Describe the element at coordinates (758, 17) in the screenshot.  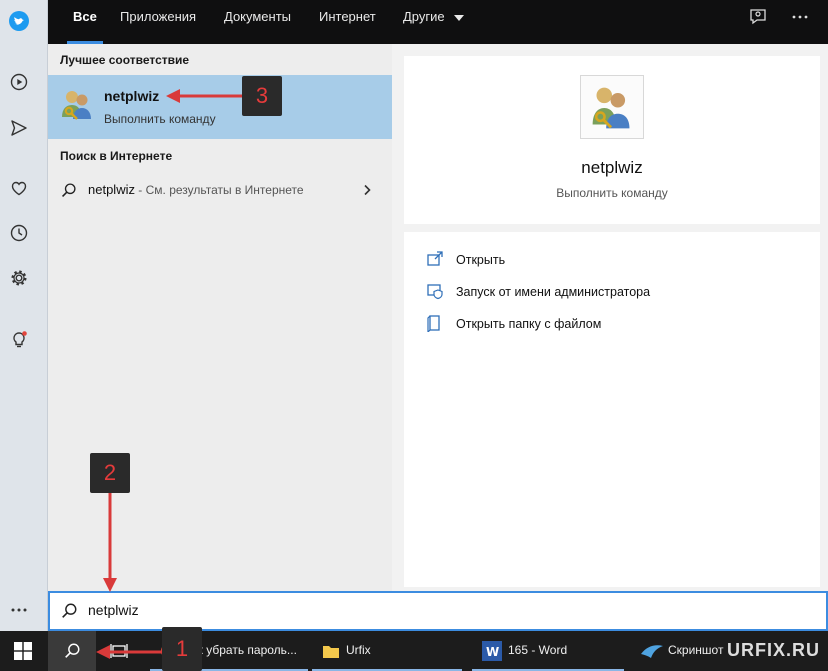
I see `feedback-icon` at that location.